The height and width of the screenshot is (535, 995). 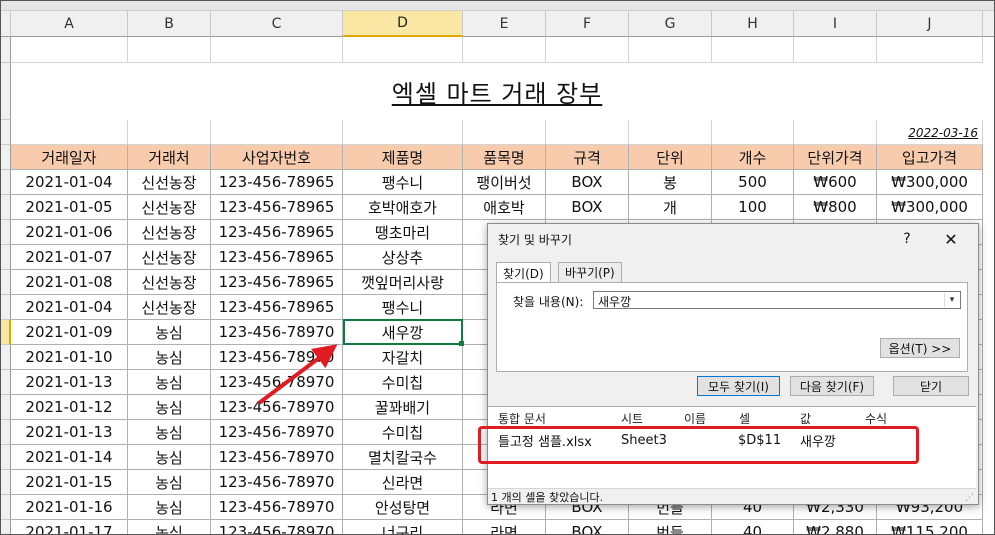 I want to click on table-cell: 2021-01-06, so click(x=69, y=232).